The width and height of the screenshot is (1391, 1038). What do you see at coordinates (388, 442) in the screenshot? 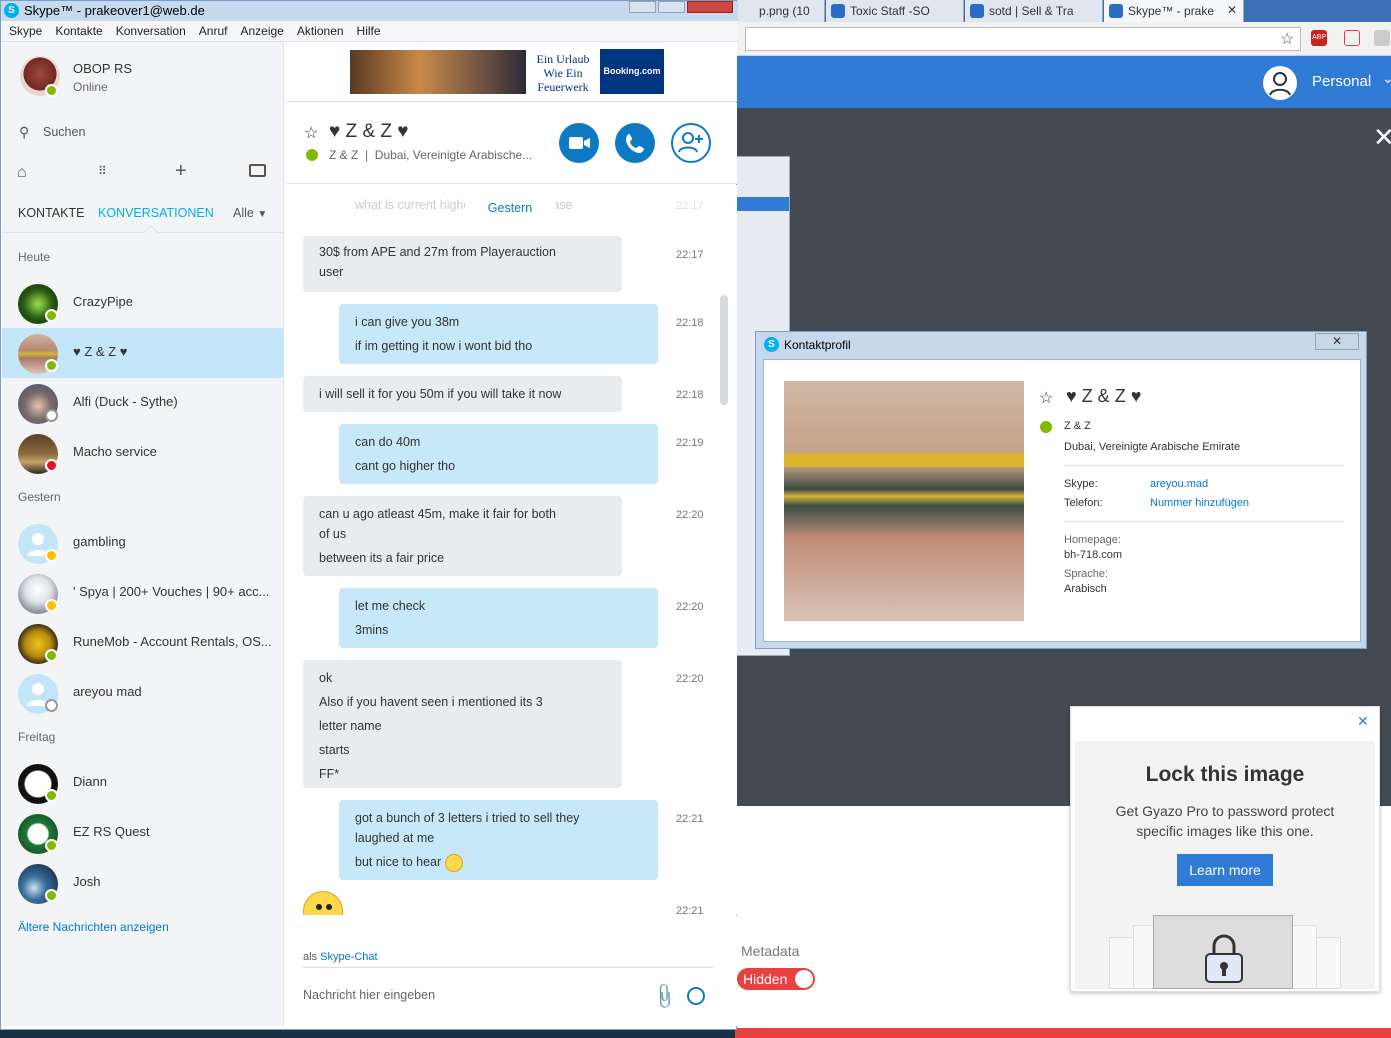
I see `message-line: can do 40m` at bounding box center [388, 442].